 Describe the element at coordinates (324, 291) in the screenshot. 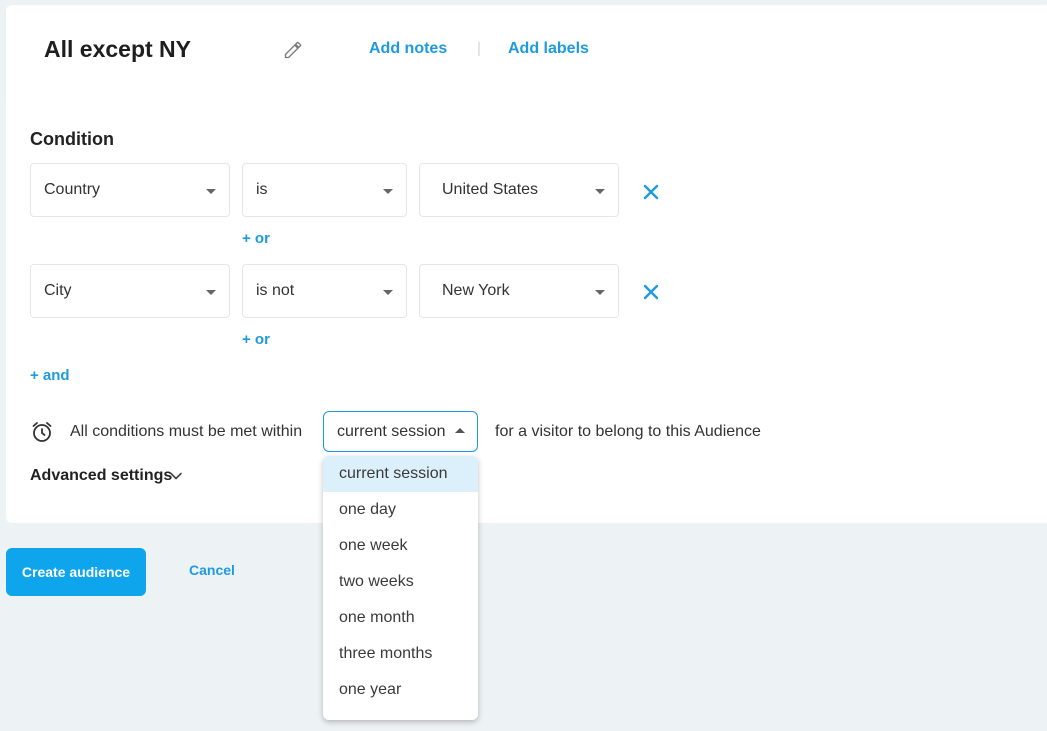

I see `operator-select-is-not: is not` at that location.